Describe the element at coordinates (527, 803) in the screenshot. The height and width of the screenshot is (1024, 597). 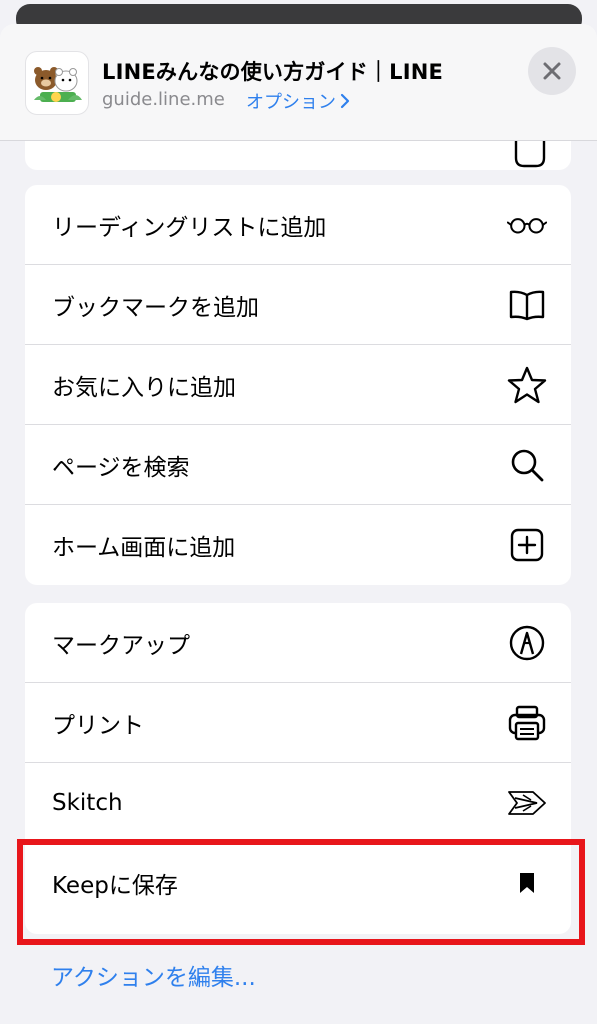
I see `skitch-arrow-icon` at that location.